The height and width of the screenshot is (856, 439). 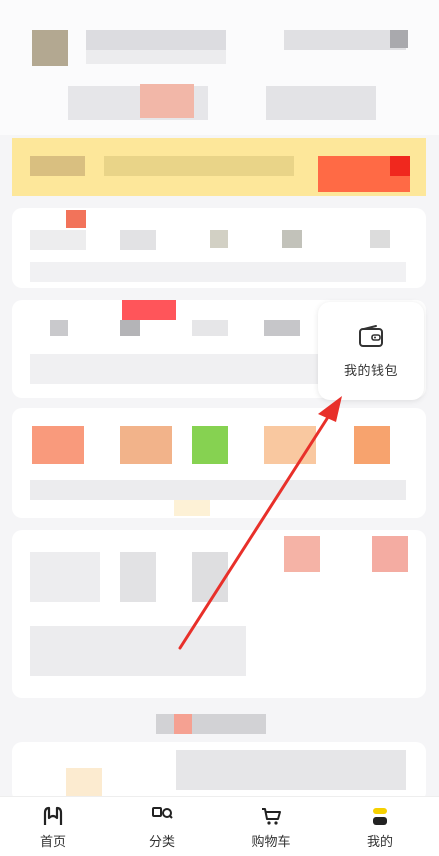 What do you see at coordinates (271, 816) in the screenshot?
I see `cart-icon` at bounding box center [271, 816].